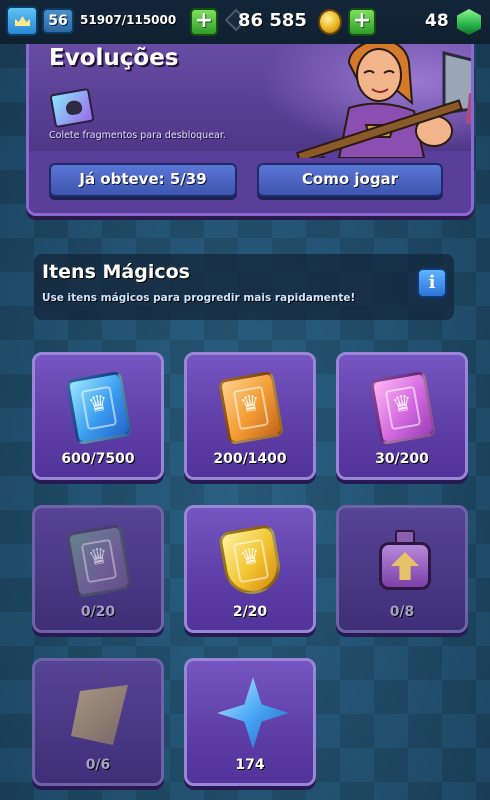  I want to click on gem-icon, so click(469, 22).